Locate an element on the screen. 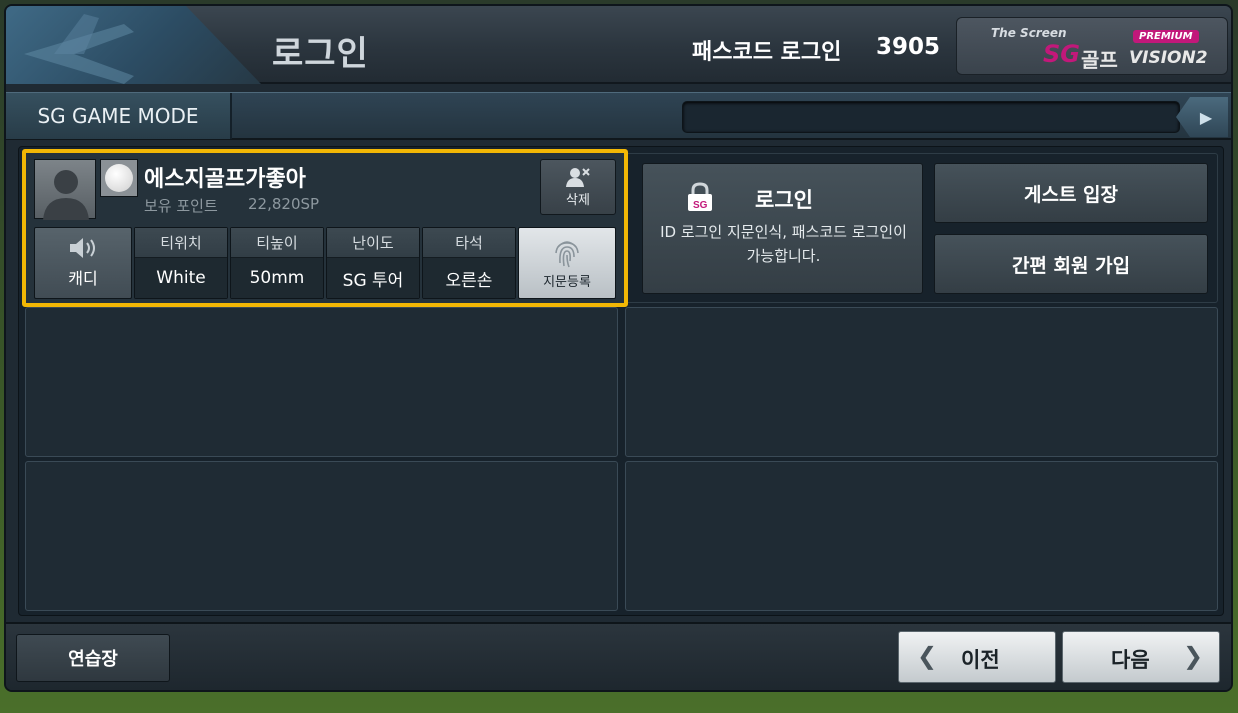 This screenshot has height=713, width=1238. fingerprint-register-button: 지문등록 is located at coordinates (567, 263).